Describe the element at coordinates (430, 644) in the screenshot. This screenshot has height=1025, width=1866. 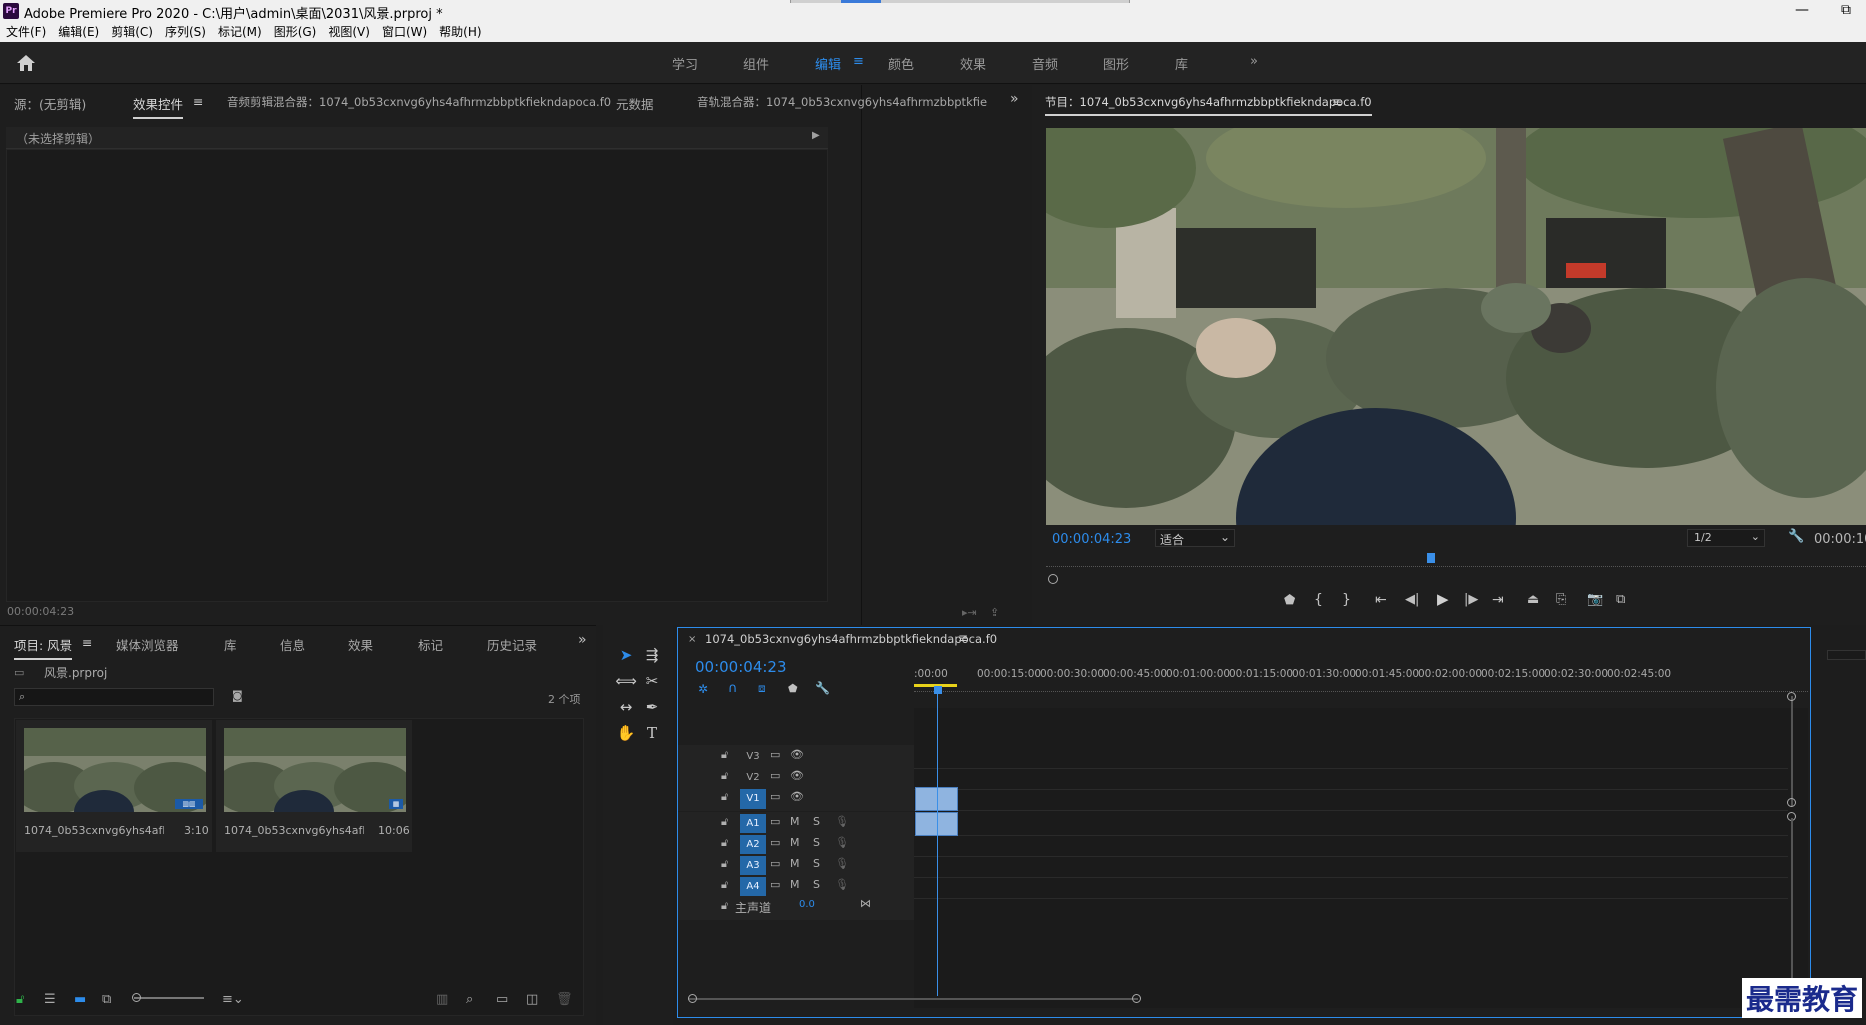
I see `tab-markers: 标记` at that location.